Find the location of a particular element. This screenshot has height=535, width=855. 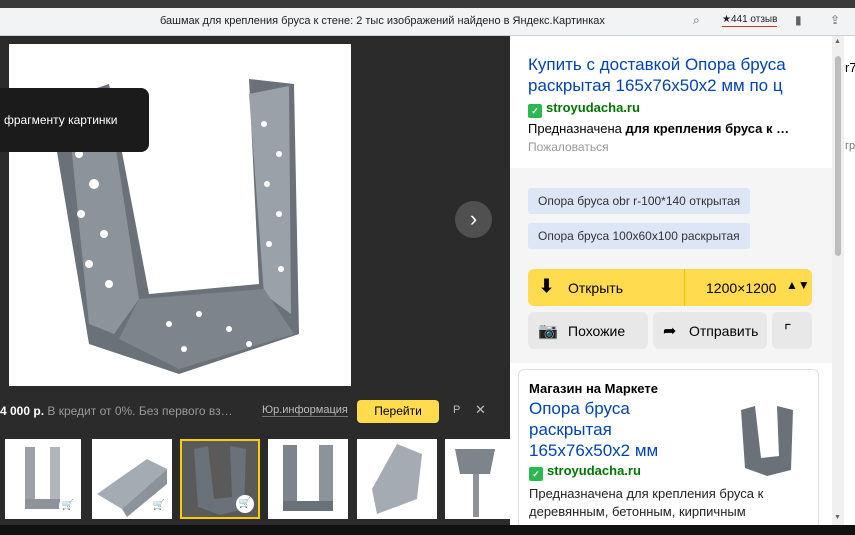

next-image-button: › is located at coordinates (473, 219).